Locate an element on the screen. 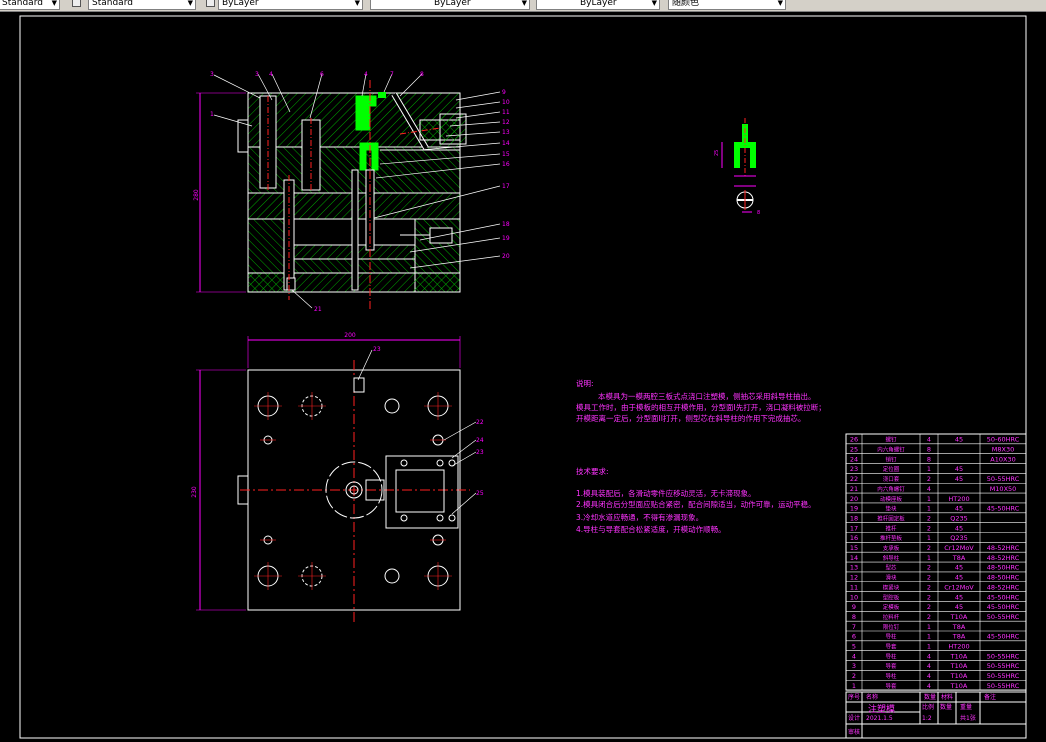 The width and height of the screenshot is (1046, 742). svg-text: 9 is located at coordinates (504, 92).